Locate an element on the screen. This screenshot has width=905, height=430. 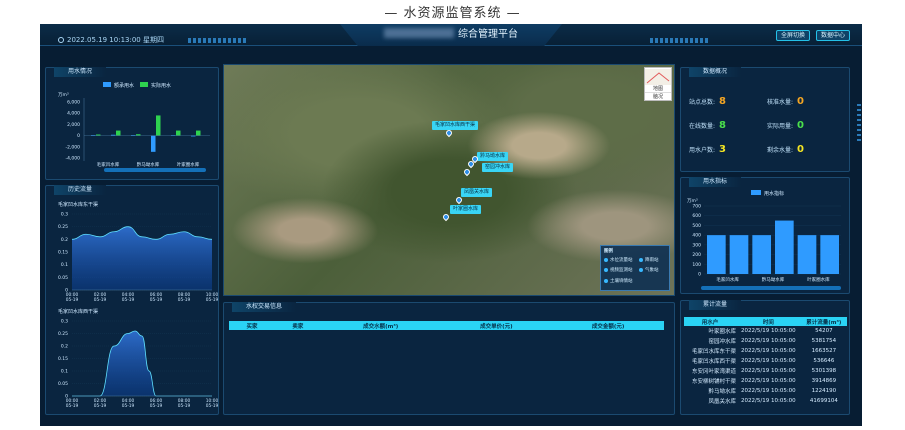
table-row: 毛家凹水库西干渠 2022/5/19 10:05:00 536646 is located at coordinates (765, 361).